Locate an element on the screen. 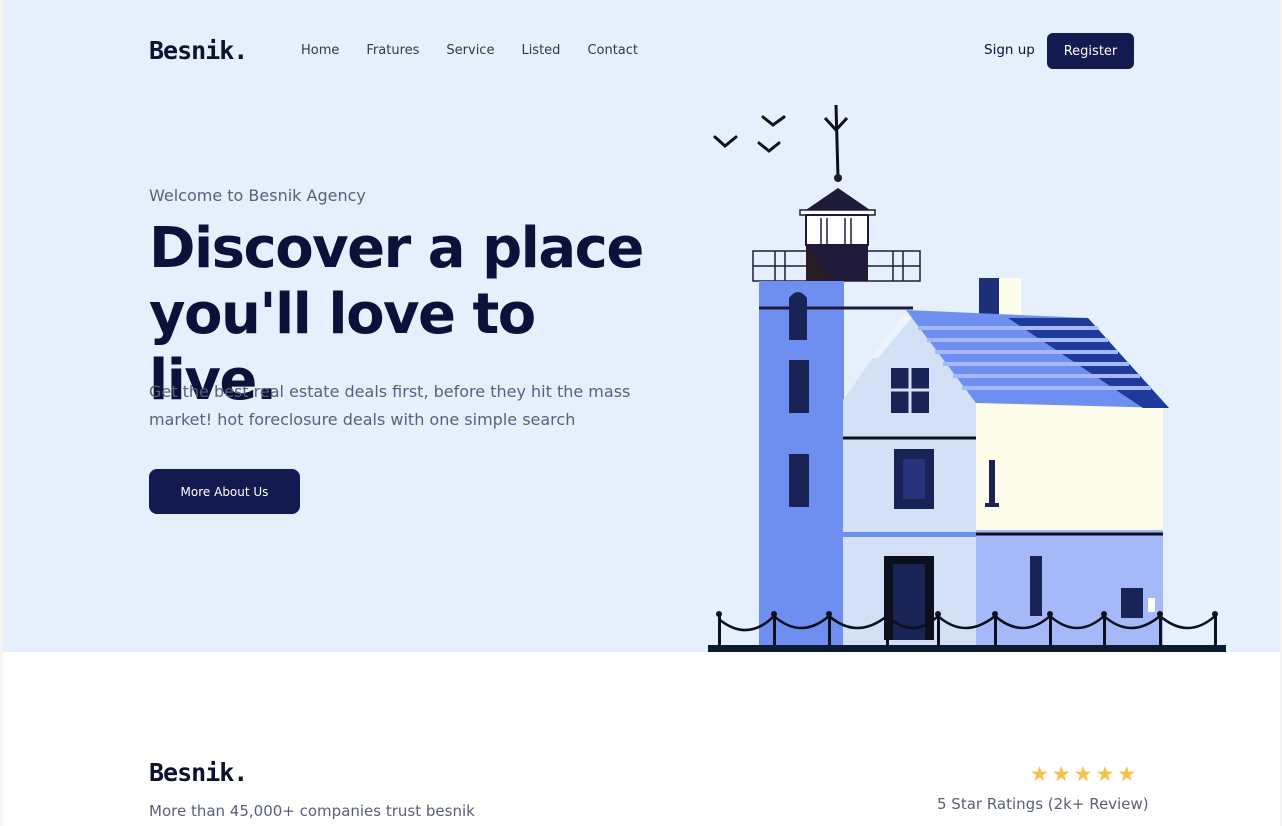  nav-item-listed: Listed is located at coordinates (540, 50).